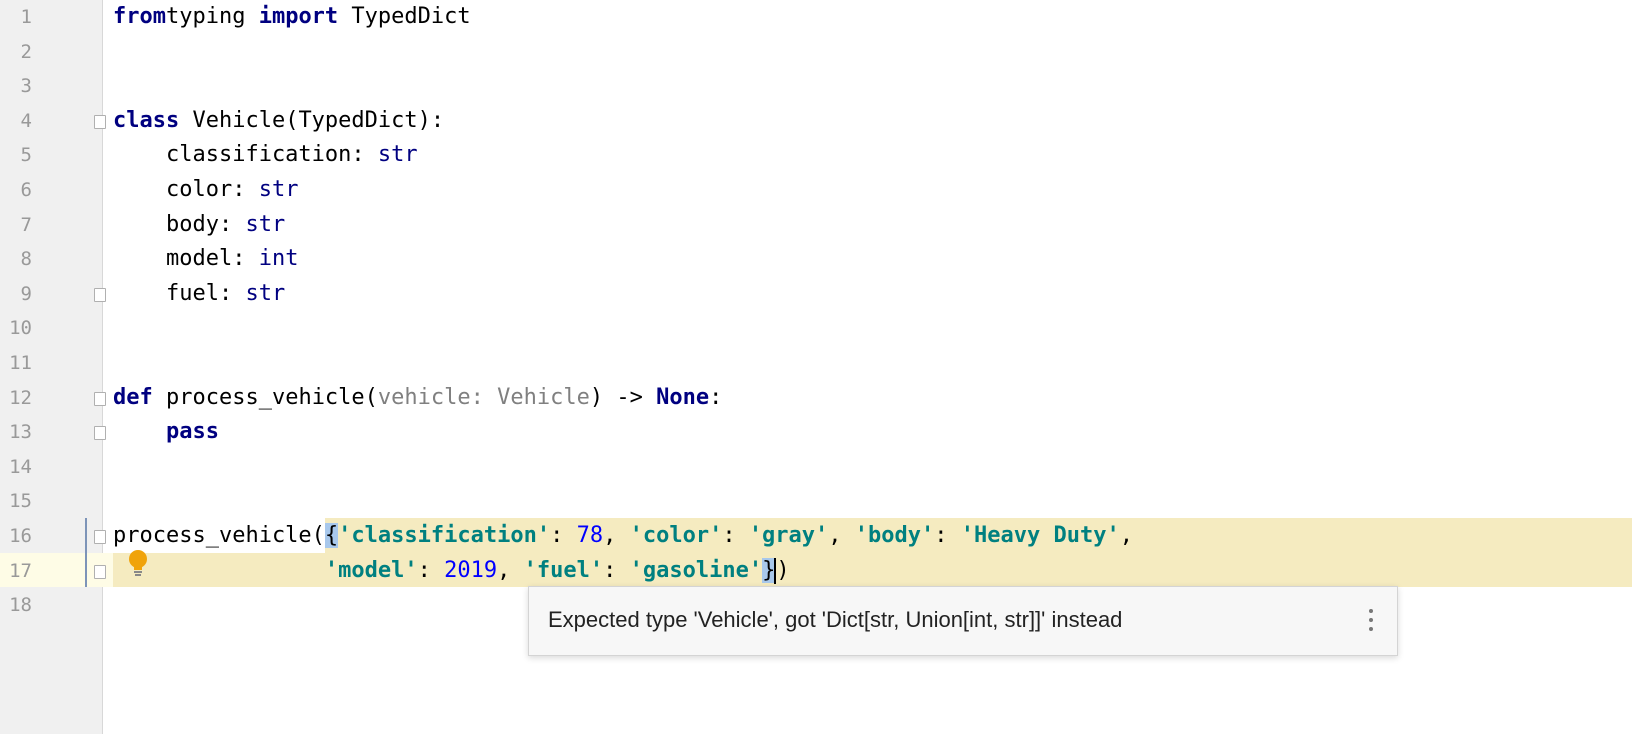  Describe the element at coordinates (26, 190) in the screenshot. I see `line-number: 6` at that location.